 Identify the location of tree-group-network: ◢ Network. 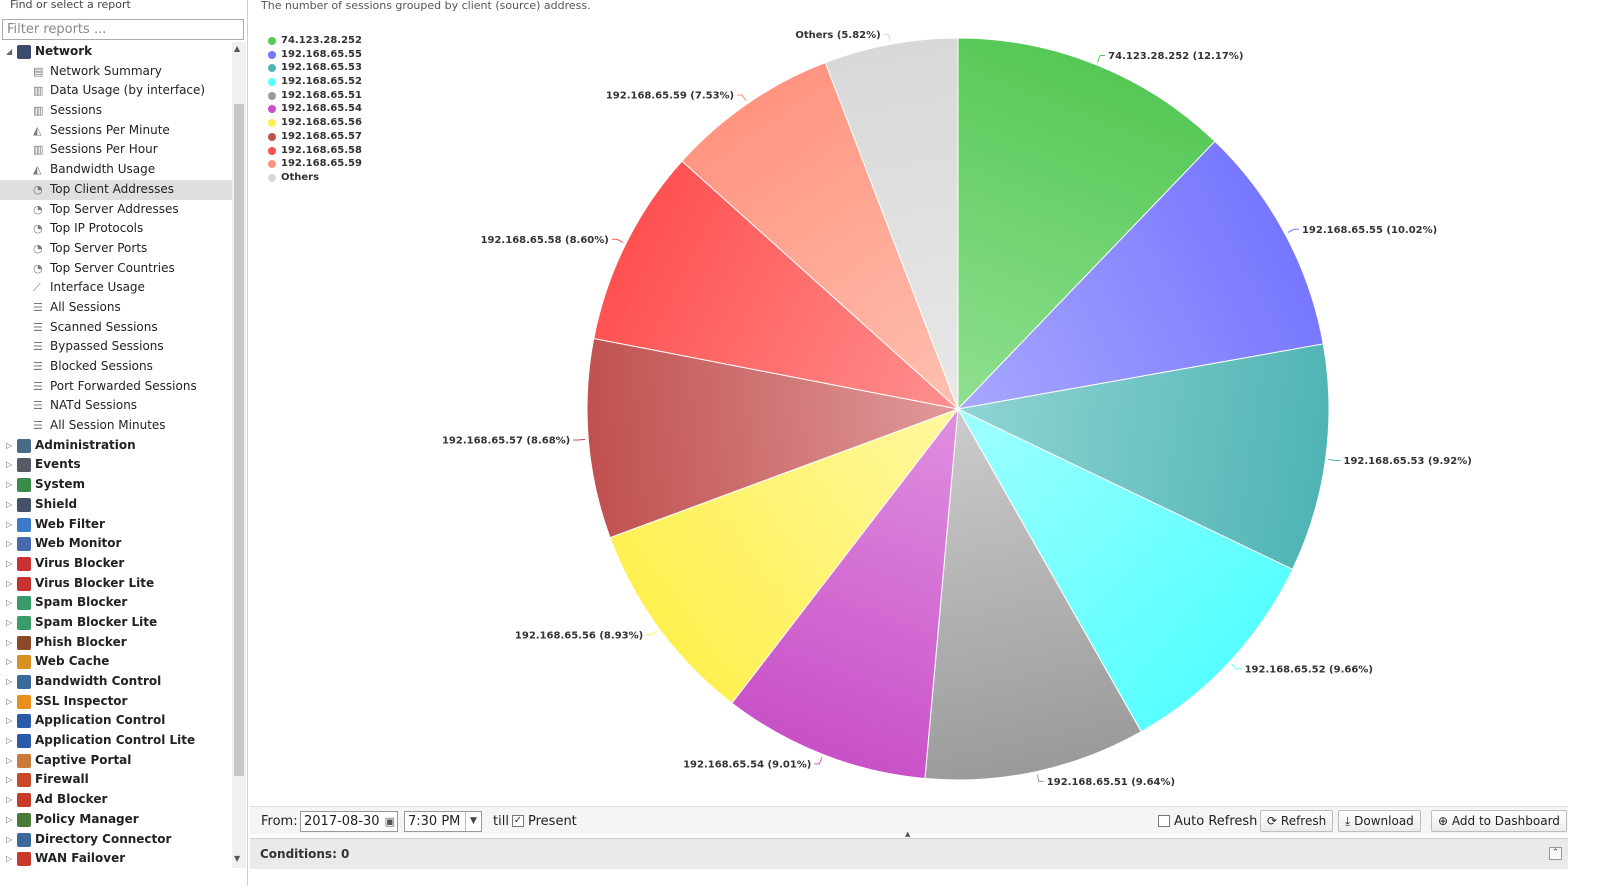
(116, 52).